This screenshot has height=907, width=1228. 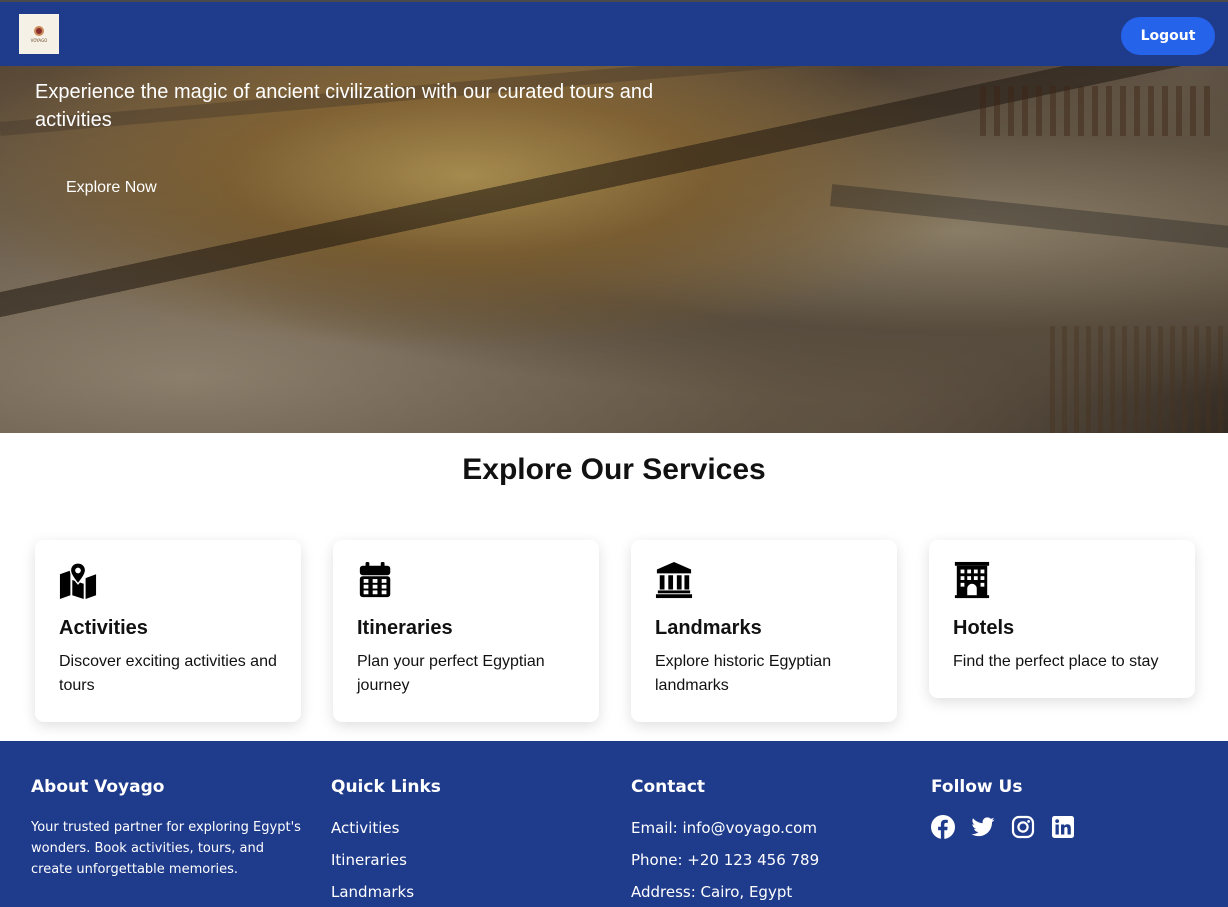 I want to click on services-heading: Explore Our Services, so click(x=614, y=469).